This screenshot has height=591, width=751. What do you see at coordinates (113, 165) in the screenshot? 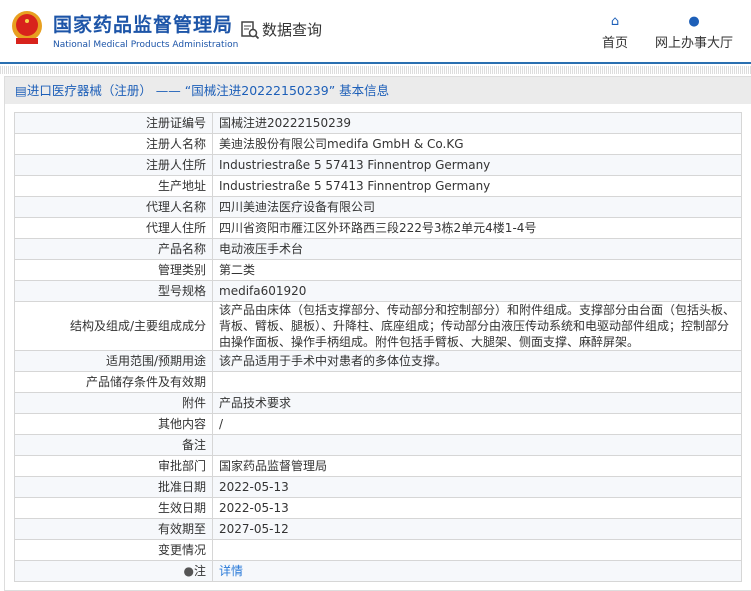
I see `row-label: 注册人住所` at bounding box center [113, 165].